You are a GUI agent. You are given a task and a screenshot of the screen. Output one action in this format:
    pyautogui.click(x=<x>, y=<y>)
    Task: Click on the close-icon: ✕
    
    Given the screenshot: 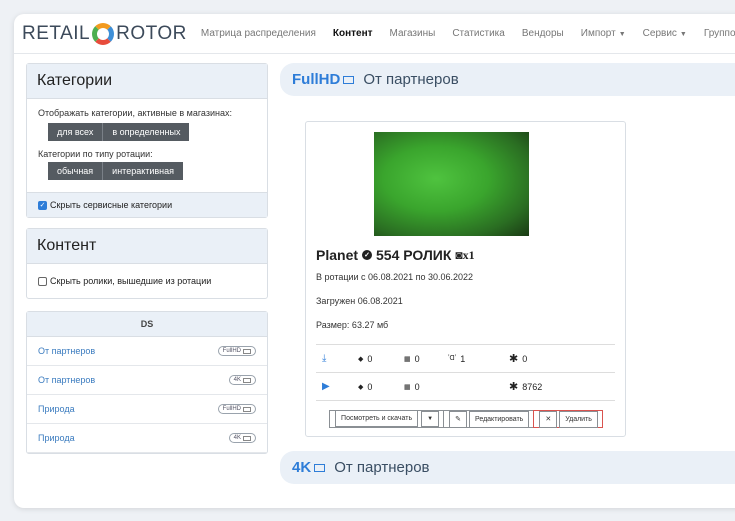 What is the action you would take?
    pyautogui.click(x=548, y=419)
    